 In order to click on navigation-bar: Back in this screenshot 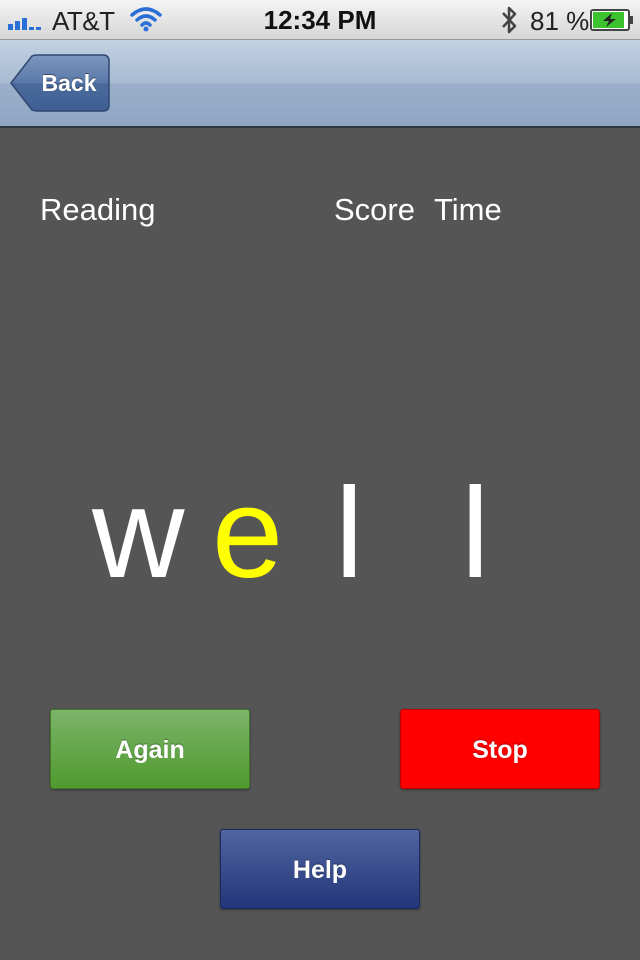, I will do `click(320, 84)`.